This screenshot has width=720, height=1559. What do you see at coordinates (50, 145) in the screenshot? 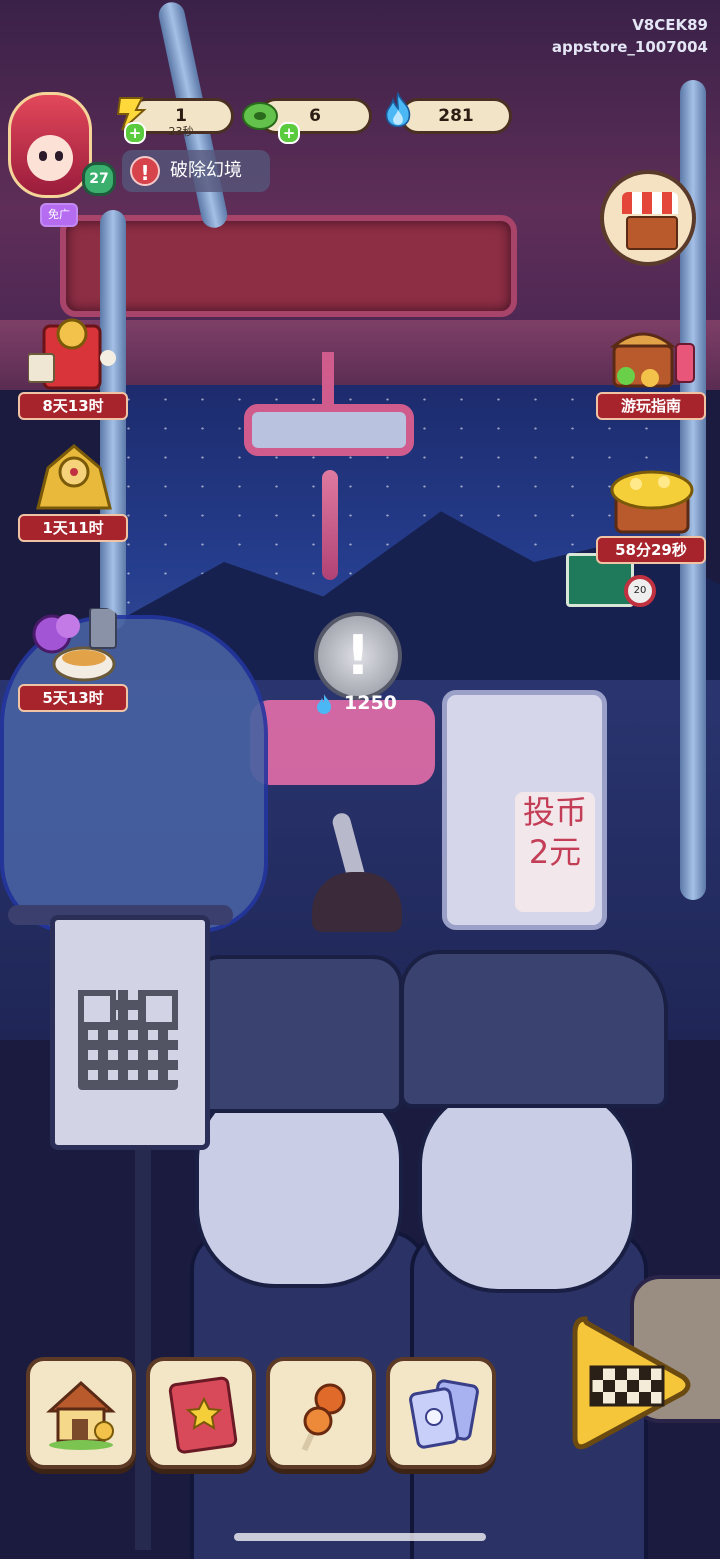
I see `player-avatar` at bounding box center [50, 145].